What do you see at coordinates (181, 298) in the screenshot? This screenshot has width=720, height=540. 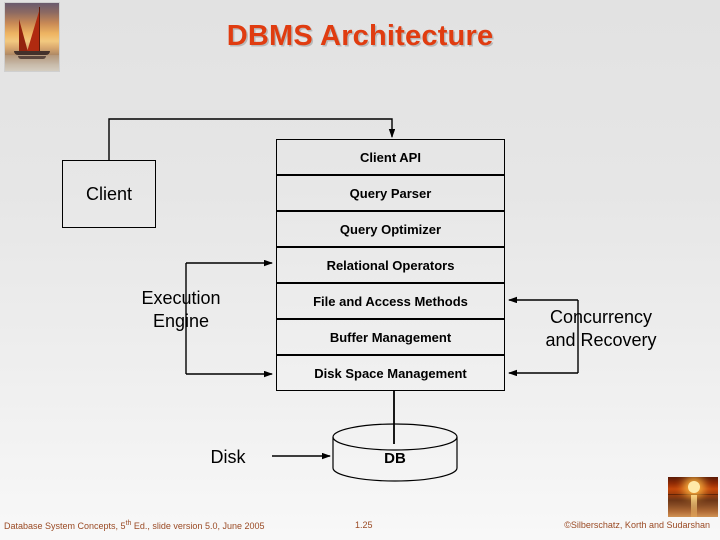 I see `execution-engine-label-line1: Execution` at bounding box center [181, 298].